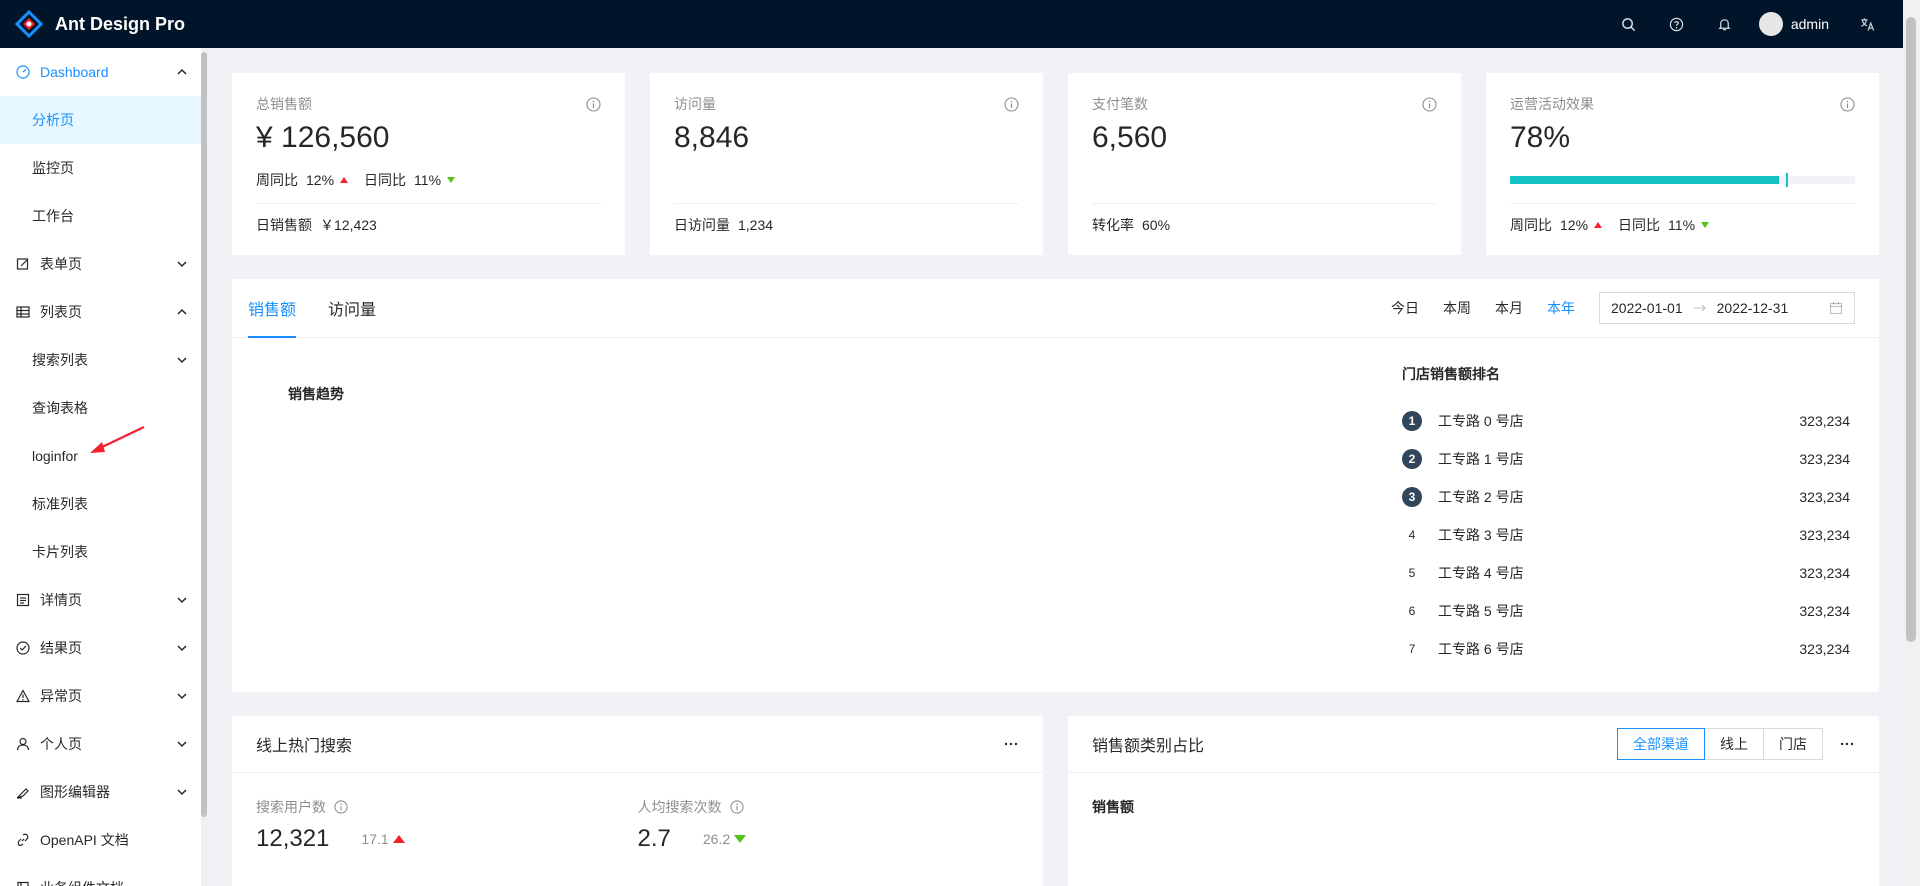 This screenshot has width=1920, height=886. Describe the element at coordinates (1481, 459) in the screenshot. I see `store-name: 工专路 1 号店` at that location.